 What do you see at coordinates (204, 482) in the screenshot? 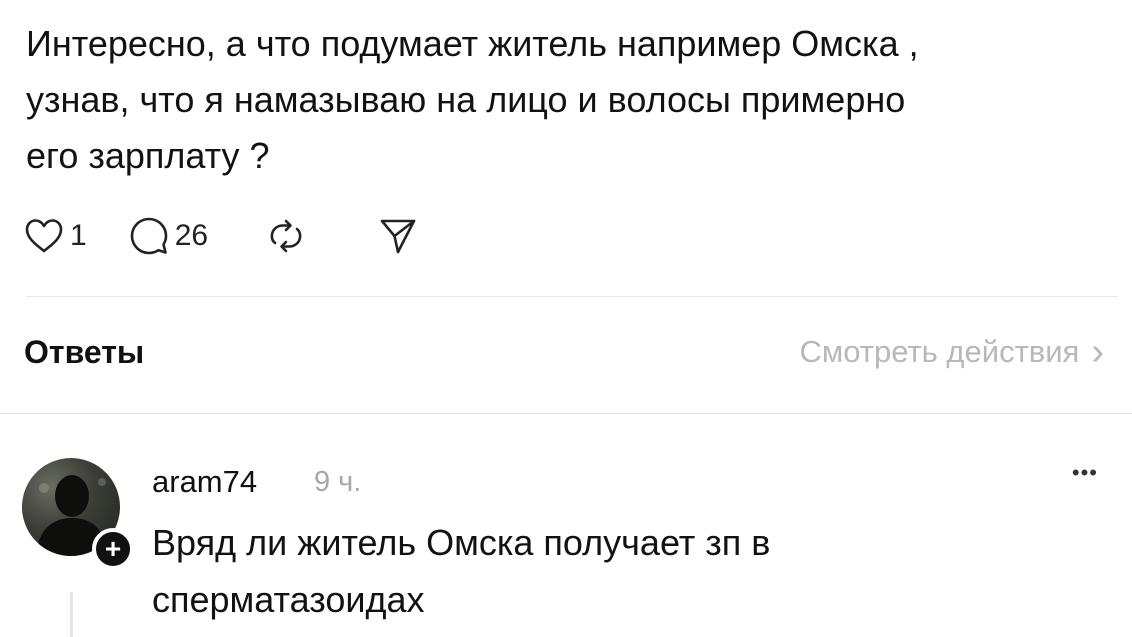
I see `reply-username: aram74` at bounding box center [204, 482].